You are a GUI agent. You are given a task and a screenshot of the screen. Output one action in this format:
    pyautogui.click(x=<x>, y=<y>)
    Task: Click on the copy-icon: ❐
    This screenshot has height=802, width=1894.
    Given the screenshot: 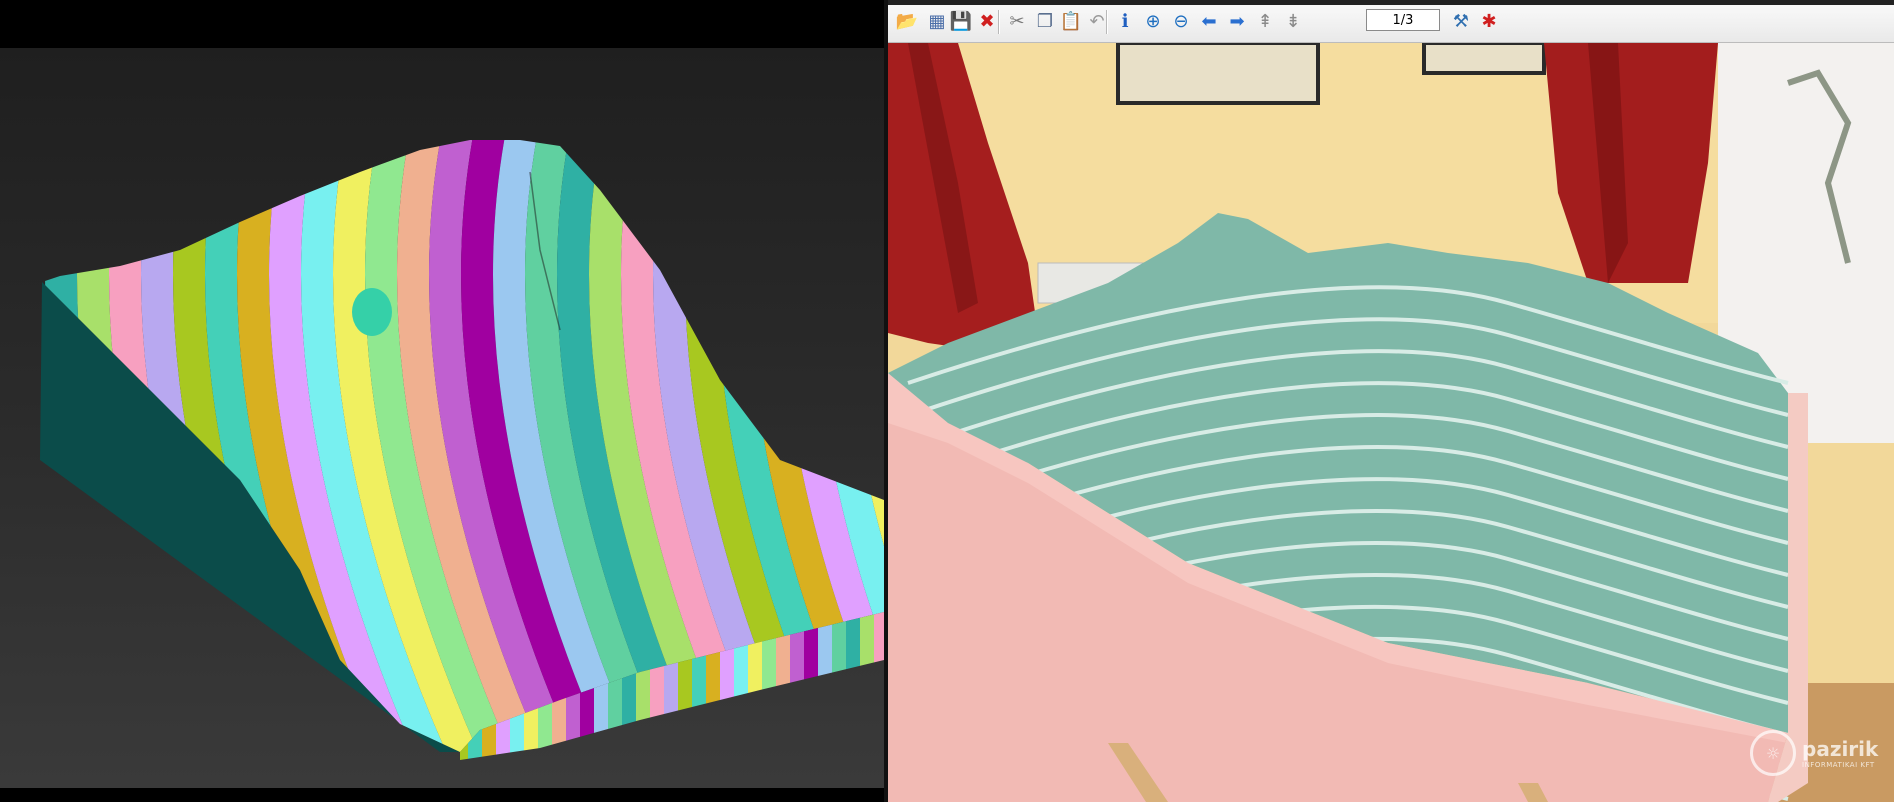 What is the action you would take?
    pyautogui.click(x=1045, y=22)
    